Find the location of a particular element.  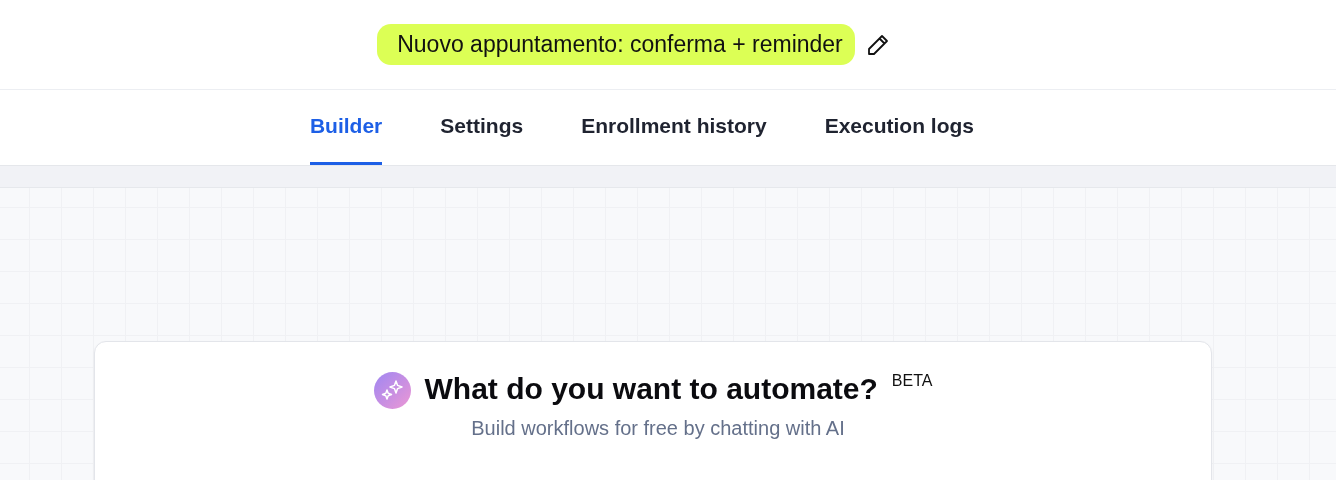

pencil-icon is located at coordinates (877, 44).